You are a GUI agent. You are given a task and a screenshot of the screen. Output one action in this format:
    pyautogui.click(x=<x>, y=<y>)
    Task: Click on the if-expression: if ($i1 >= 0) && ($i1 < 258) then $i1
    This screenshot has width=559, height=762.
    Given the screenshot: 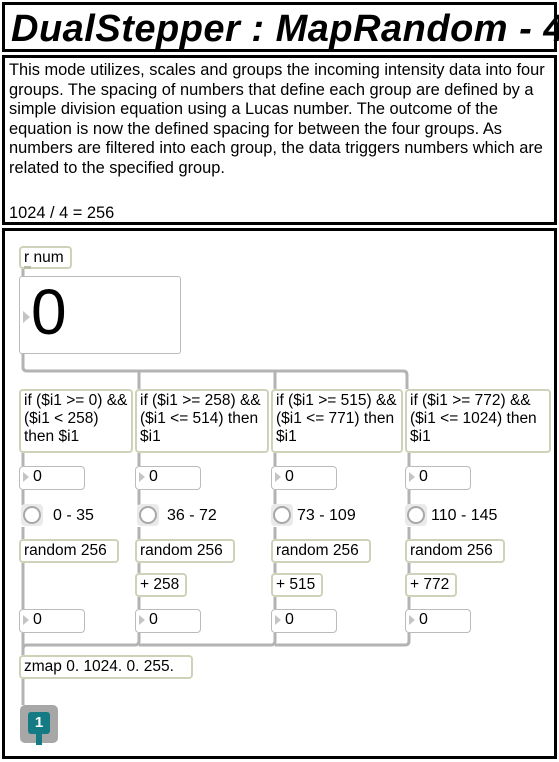 What is the action you would take?
    pyautogui.click(x=76, y=419)
    